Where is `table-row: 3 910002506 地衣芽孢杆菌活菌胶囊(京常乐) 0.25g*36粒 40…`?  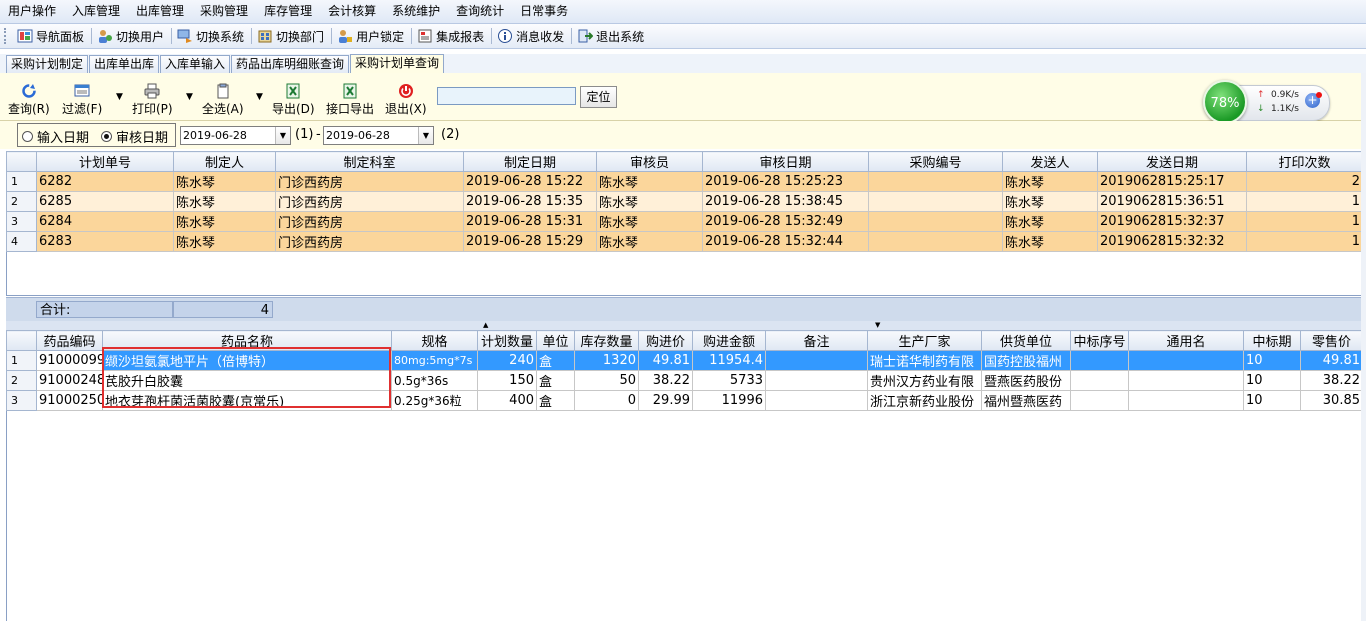 table-row: 3 910002506 地衣芽孢杆菌活菌胶囊(京常乐) 0.25g*36粒 40… is located at coordinates (684, 400).